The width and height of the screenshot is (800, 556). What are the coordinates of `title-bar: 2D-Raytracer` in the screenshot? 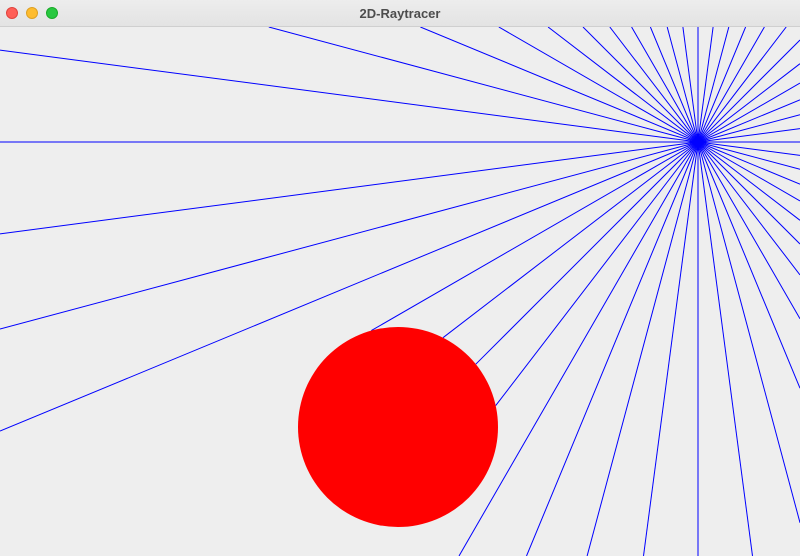 It's located at (400, 13).